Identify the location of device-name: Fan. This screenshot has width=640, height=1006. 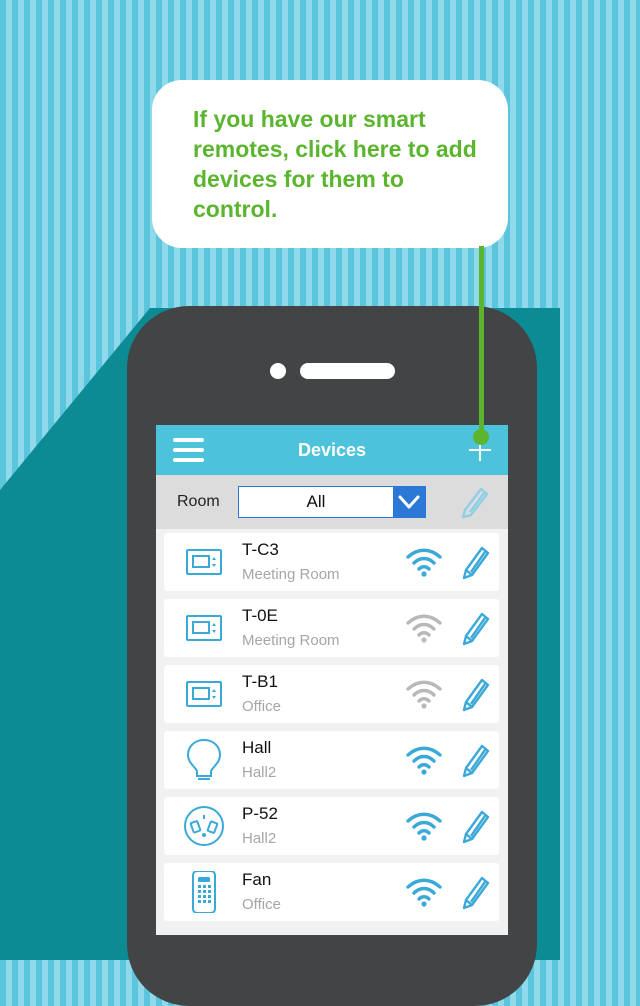
(257, 879).